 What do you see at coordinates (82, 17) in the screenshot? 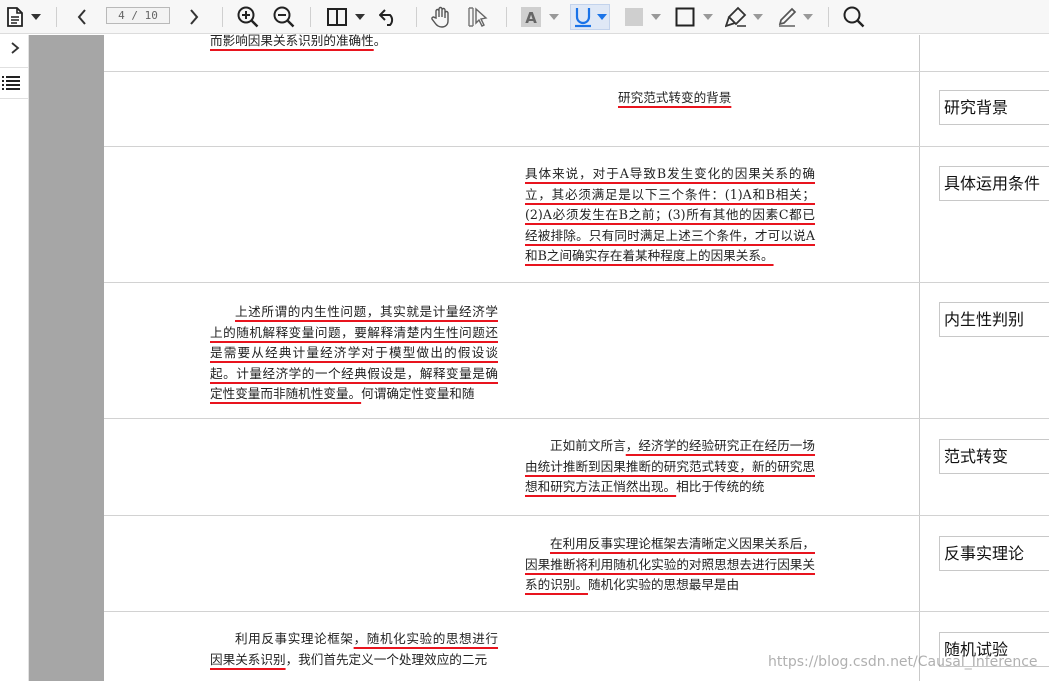
I see `prev-page-icon` at bounding box center [82, 17].